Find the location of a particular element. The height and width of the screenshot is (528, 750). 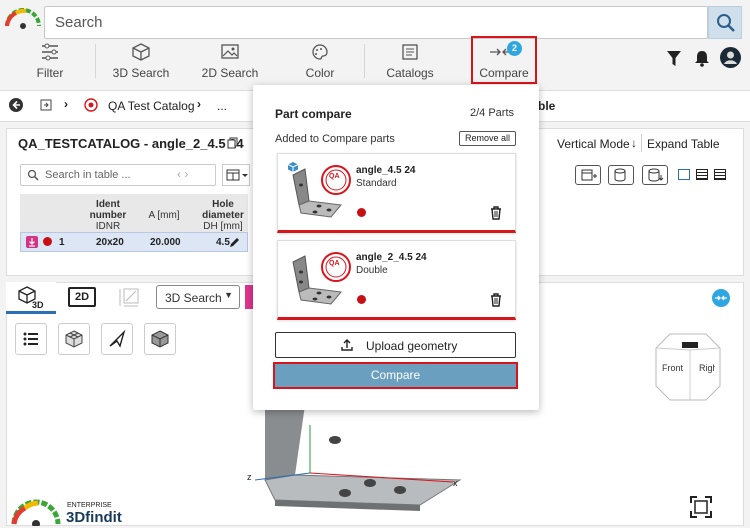

measure-icon is located at coordinates (129, 297).